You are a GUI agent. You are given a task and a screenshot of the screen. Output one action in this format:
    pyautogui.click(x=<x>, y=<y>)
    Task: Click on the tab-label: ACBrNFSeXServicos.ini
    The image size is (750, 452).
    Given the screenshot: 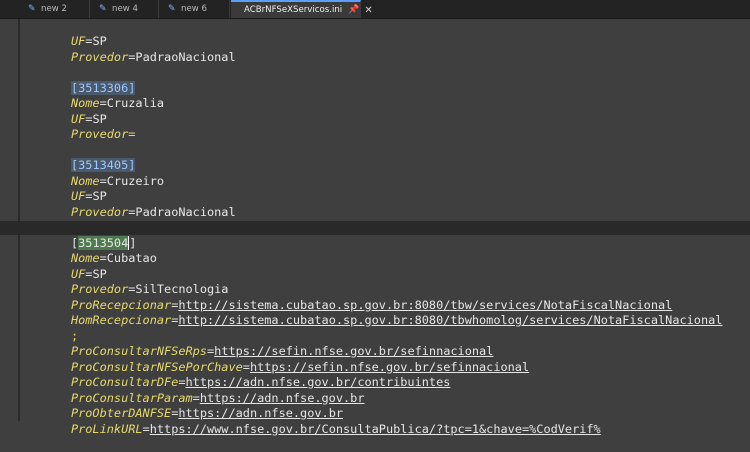 What is the action you would take?
    pyautogui.click(x=293, y=10)
    